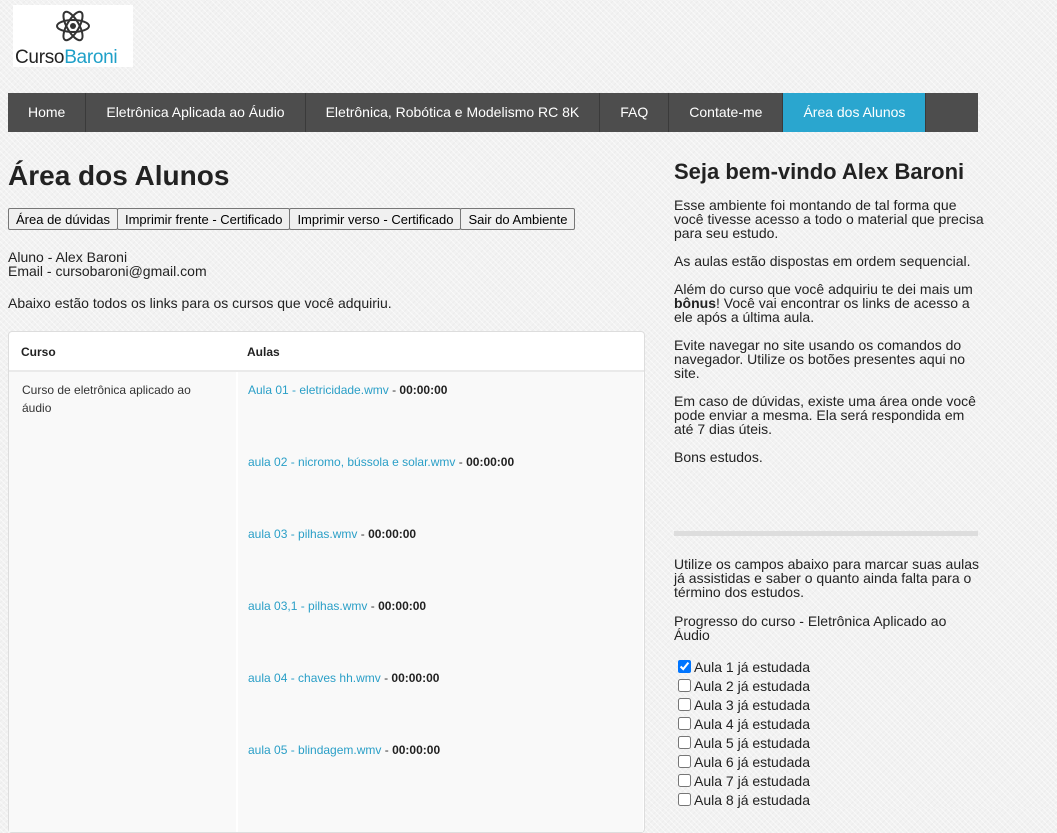  Describe the element at coordinates (518, 219) in the screenshot. I see `logout-button: Sair do Ambiente` at that location.